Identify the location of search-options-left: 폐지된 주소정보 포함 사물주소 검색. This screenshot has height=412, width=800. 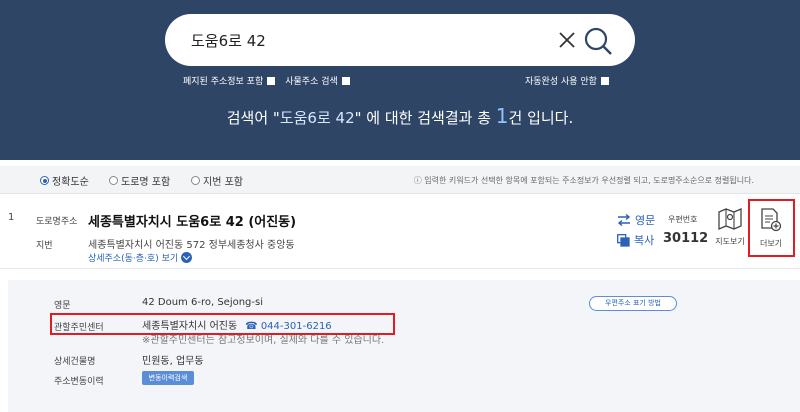
(271, 80).